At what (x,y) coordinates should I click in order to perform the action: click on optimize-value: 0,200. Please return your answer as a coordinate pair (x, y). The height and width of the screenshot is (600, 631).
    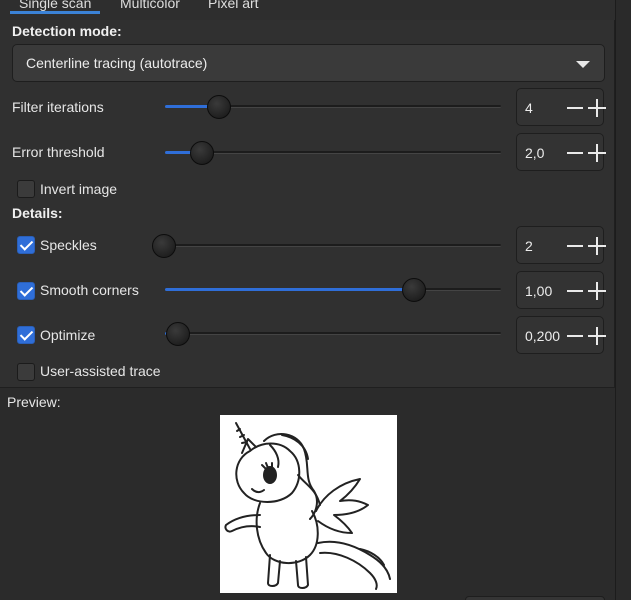
    Looking at the image, I should click on (542, 336).